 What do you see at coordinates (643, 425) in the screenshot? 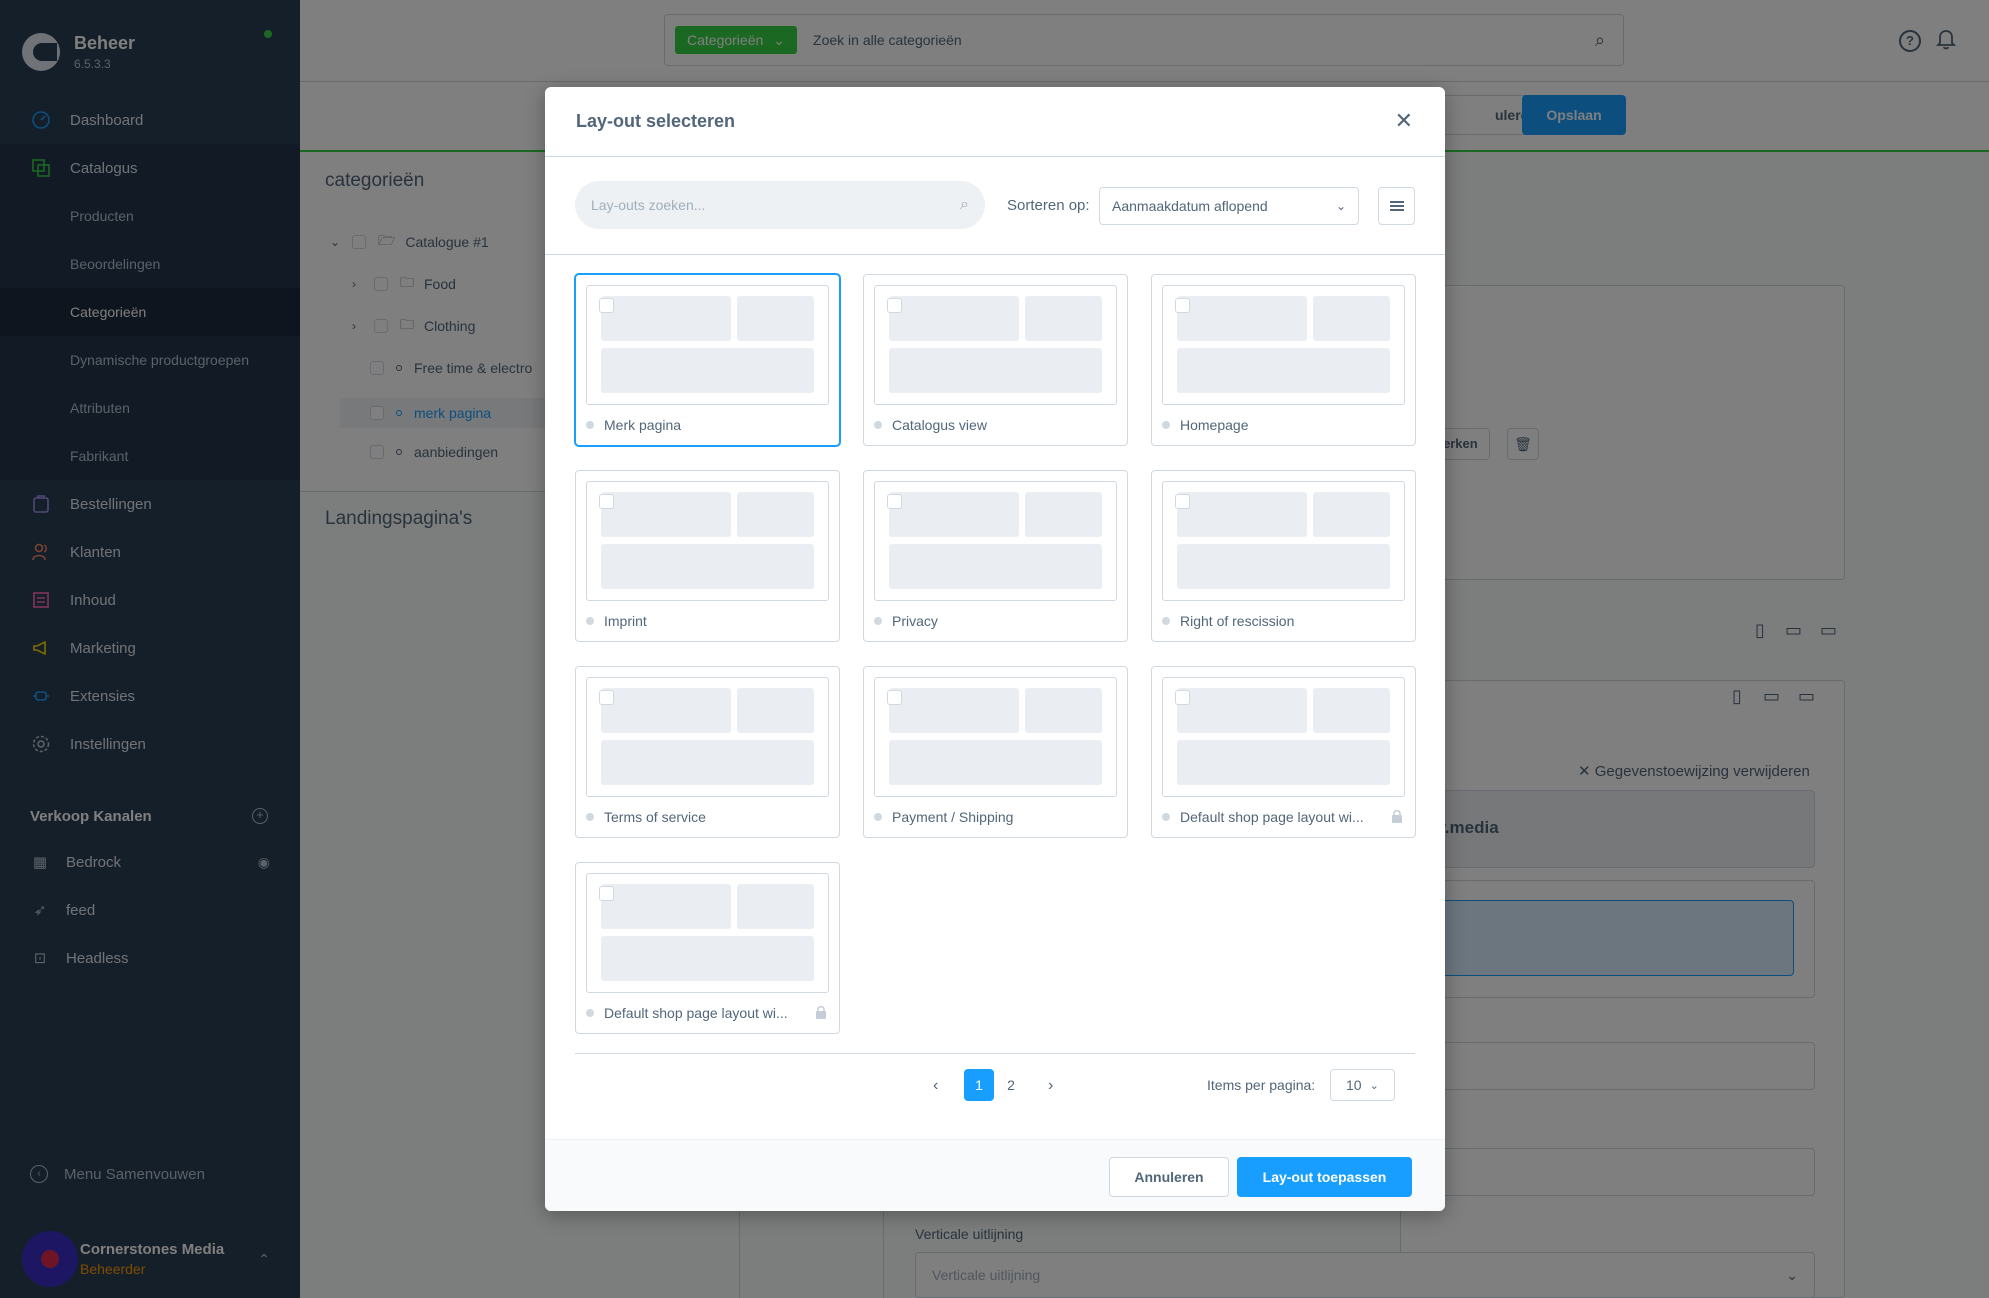
I see `layout-name: Merk pagina` at bounding box center [643, 425].